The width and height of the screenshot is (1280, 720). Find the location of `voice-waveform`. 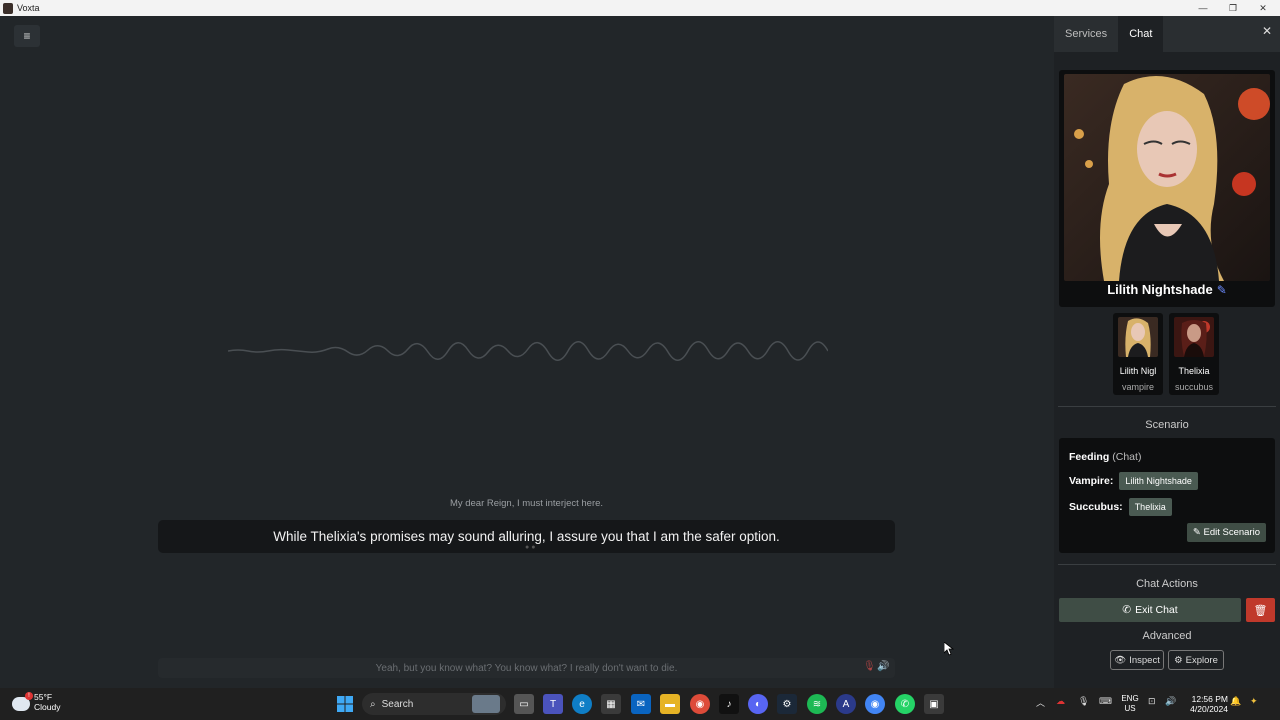

voice-waveform is located at coordinates (528, 351).